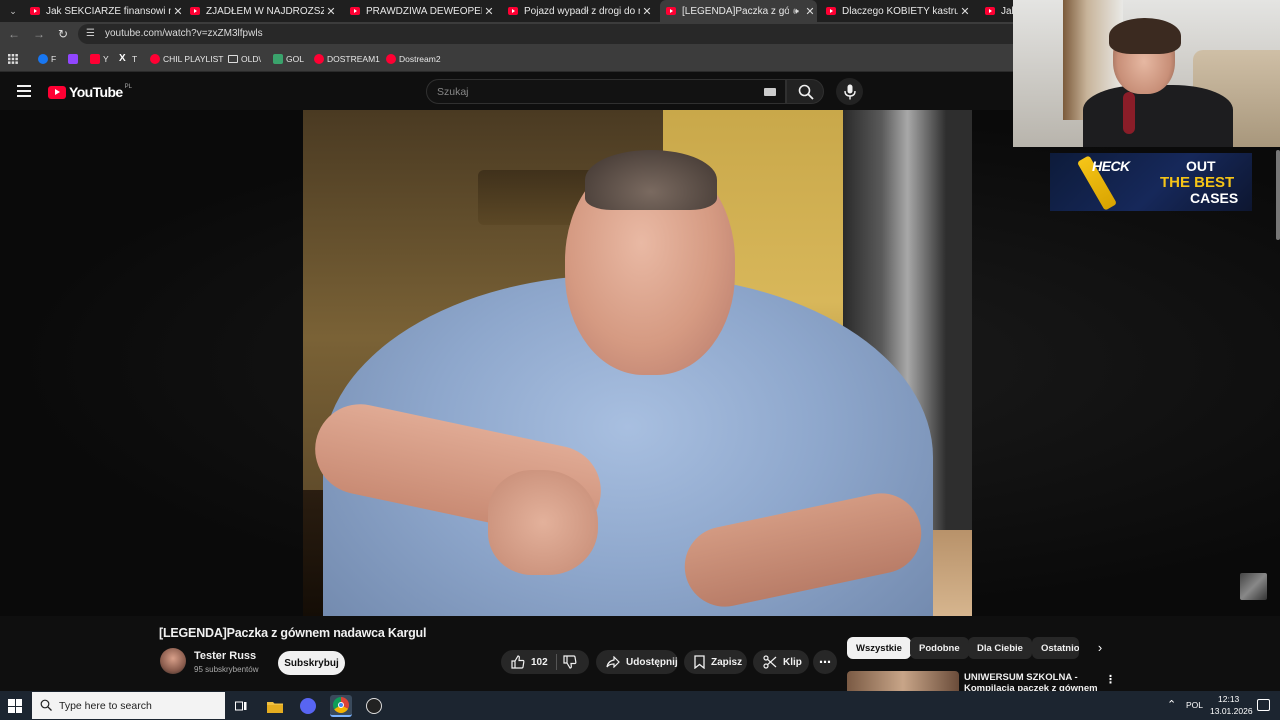  What do you see at coordinates (413, 59) in the screenshot?
I see `bookmark-item: Dostream2` at bounding box center [413, 59].